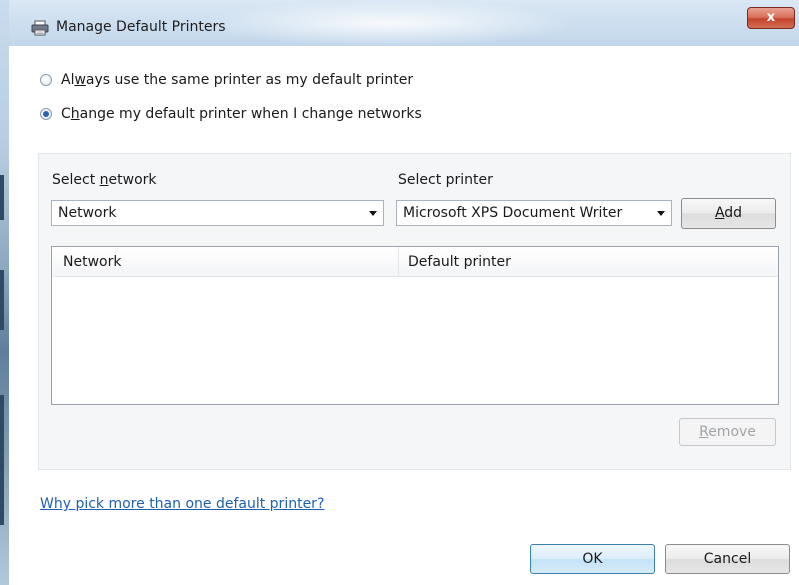 This screenshot has height=585, width=799. Describe the element at coordinates (104, 180) in the screenshot. I see `select-network-label: Select network` at that location.